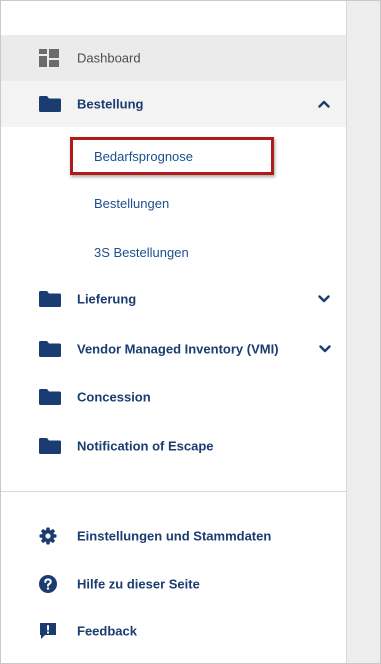  I want to click on sidebar-item-label: Concession, so click(114, 397).